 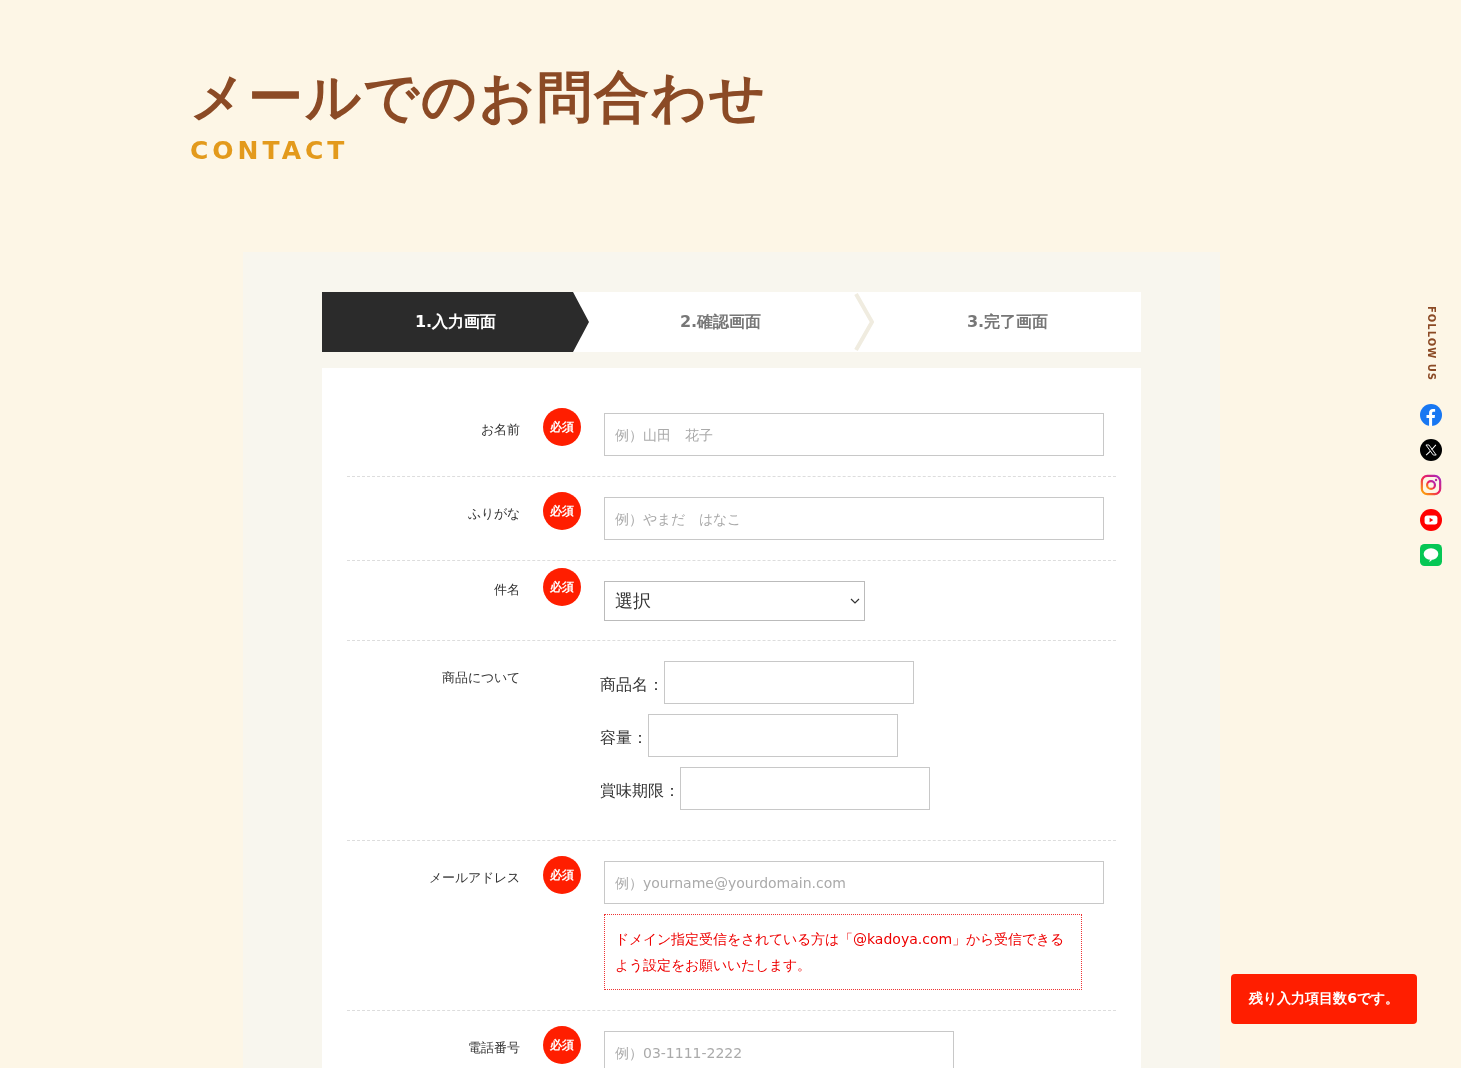 I want to click on input-field: 例）03-1111-2222, so click(x=779, y=1049).